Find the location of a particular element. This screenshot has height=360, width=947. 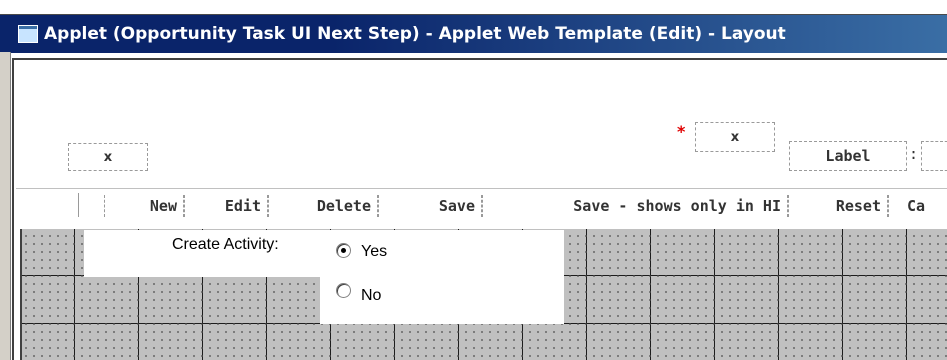

placeholder-x-right: x is located at coordinates (735, 137).